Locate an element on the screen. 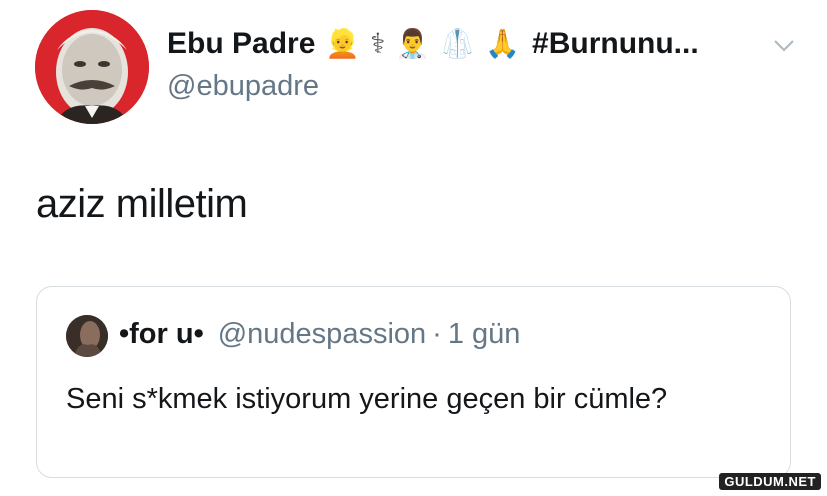 The width and height of the screenshot is (827, 496). folded-hands-emoji-icon: 🙏 is located at coordinates (503, 43).